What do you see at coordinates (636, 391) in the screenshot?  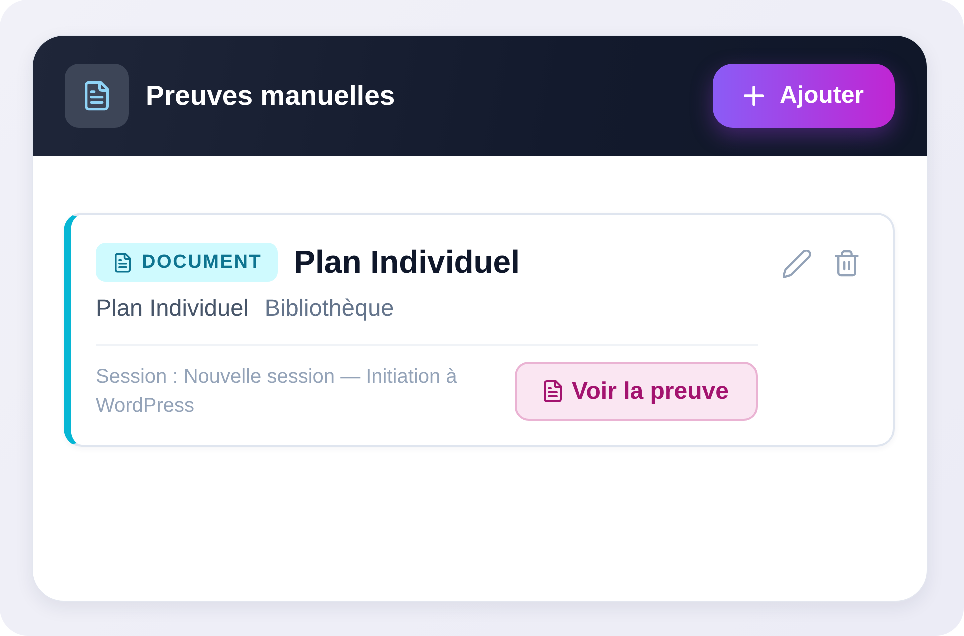 I see `view-proof-button: Voir la preuve` at bounding box center [636, 391].